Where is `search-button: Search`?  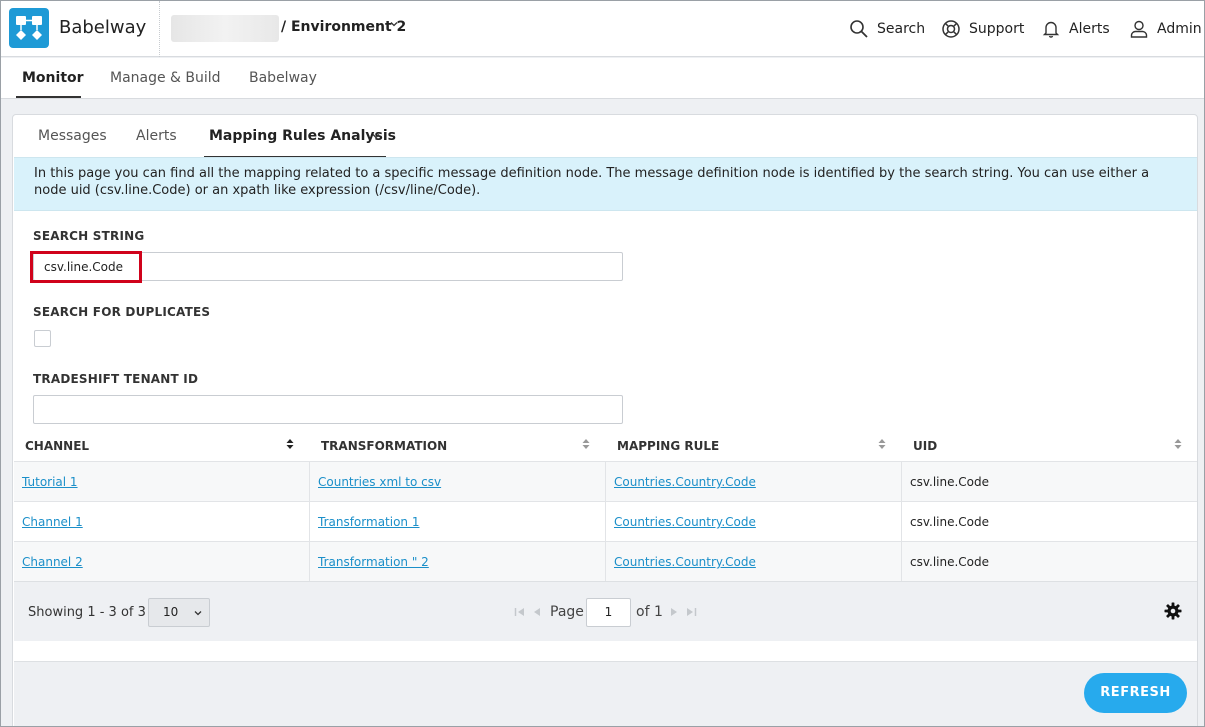 search-button: Search is located at coordinates (887, 29).